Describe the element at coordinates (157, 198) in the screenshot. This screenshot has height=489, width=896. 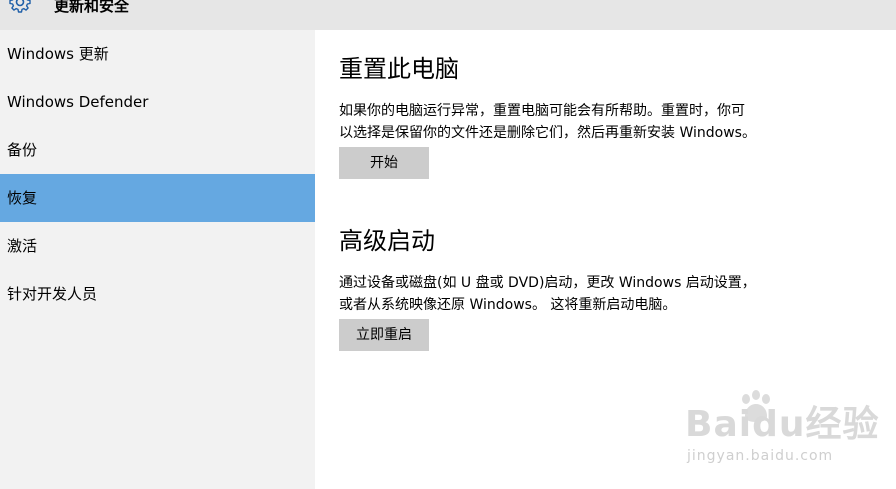
I see `sidebar-item-recovery: 恢复` at that location.